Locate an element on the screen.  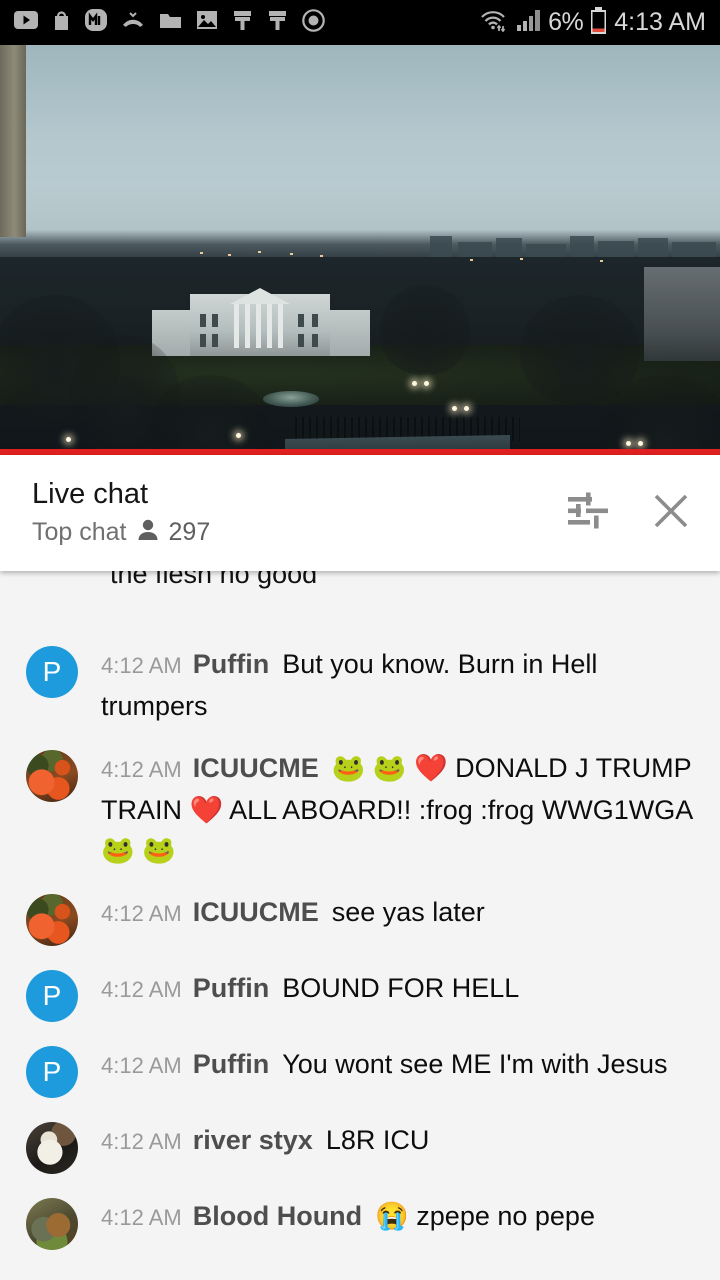
missed-call-icon is located at coordinates (133, 22).